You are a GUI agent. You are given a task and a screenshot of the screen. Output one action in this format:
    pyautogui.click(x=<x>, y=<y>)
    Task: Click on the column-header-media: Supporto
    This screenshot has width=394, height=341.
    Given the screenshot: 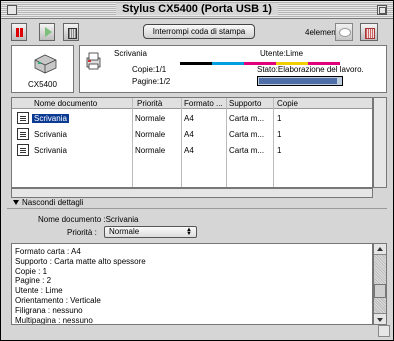 What is the action you would take?
    pyautogui.click(x=245, y=103)
    